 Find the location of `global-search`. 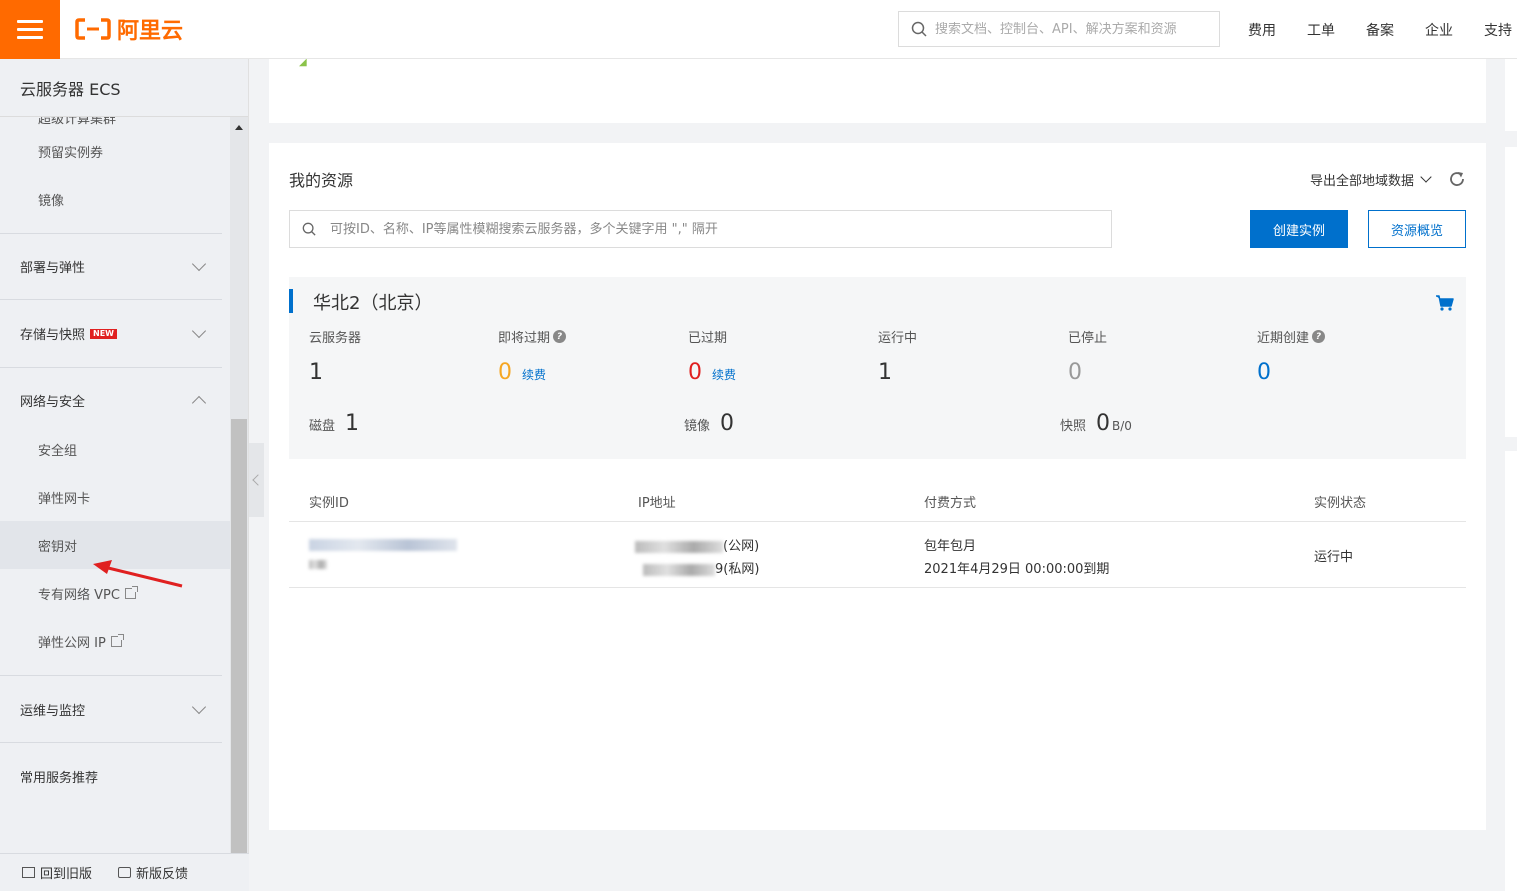

global-search is located at coordinates (1059, 29).